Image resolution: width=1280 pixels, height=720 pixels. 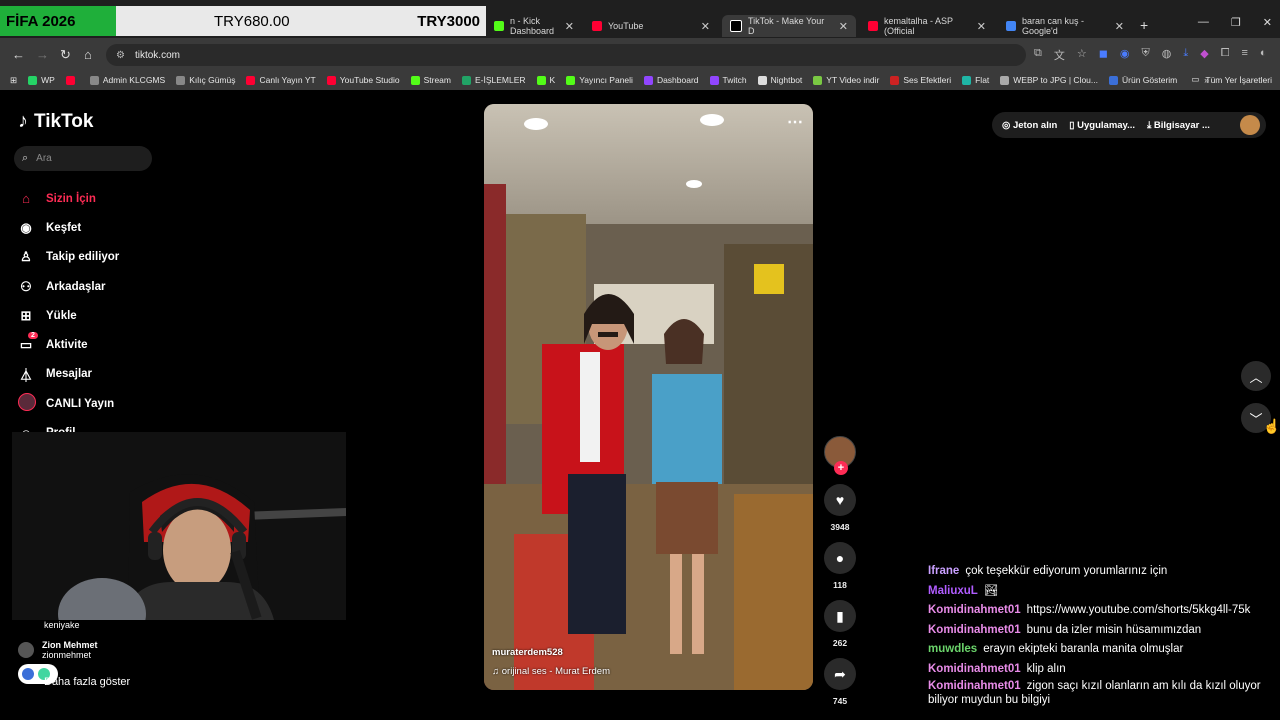 What do you see at coordinates (545, 80) in the screenshot?
I see `bookmark-item: K` at bounding box center [545, 80].